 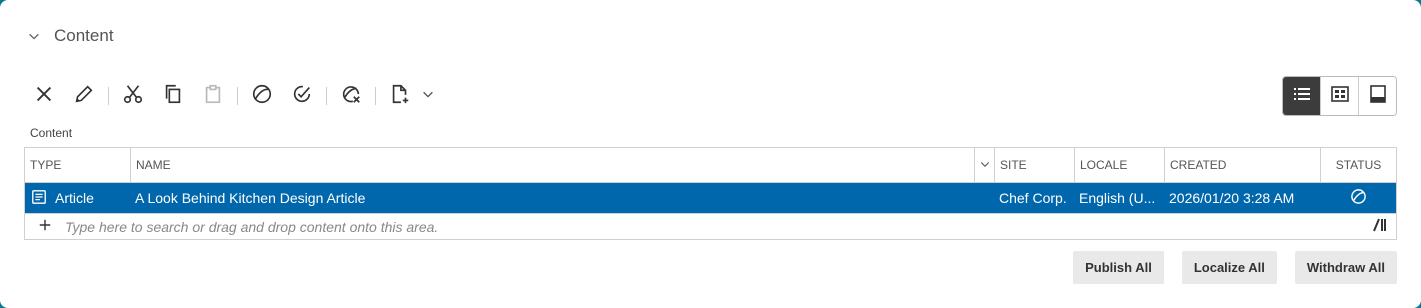 I want to click on article-icon, so click(x=39, y=198).